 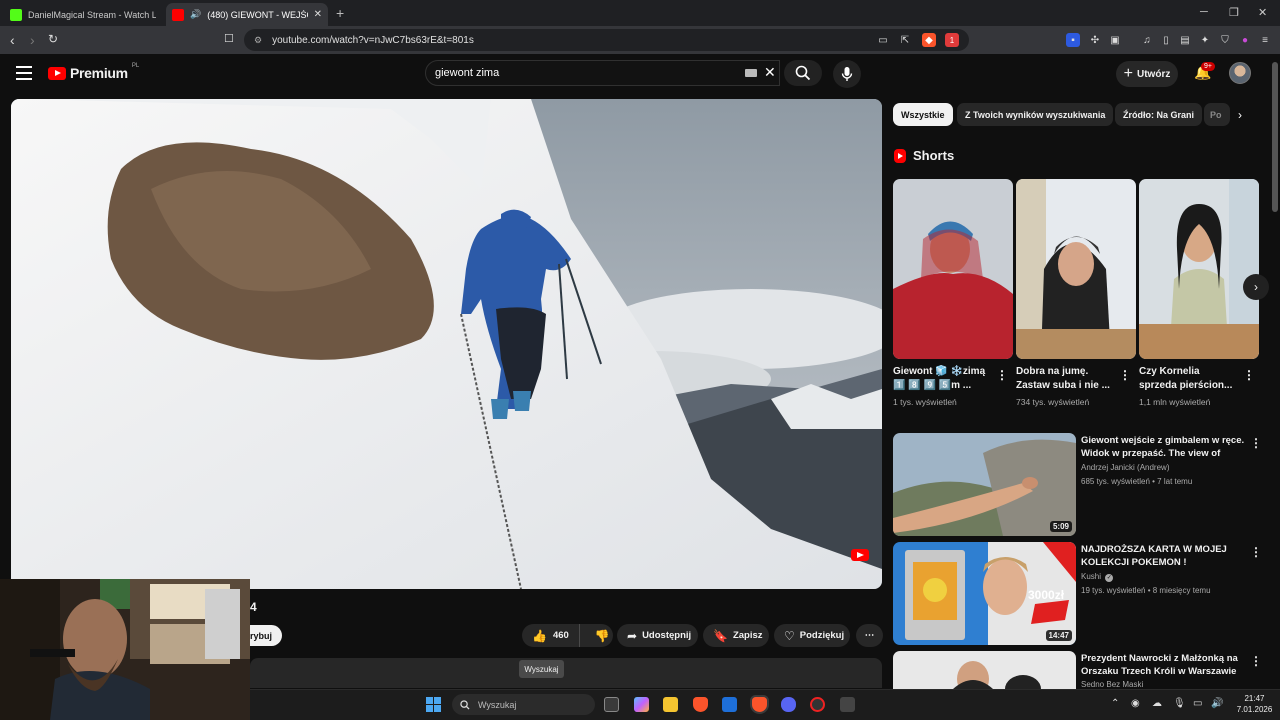 I want to click on address-bar: ⚙ youtube.com/watch?v=nJwC7bs63rE&t=801s, so click(x=606, y=40).